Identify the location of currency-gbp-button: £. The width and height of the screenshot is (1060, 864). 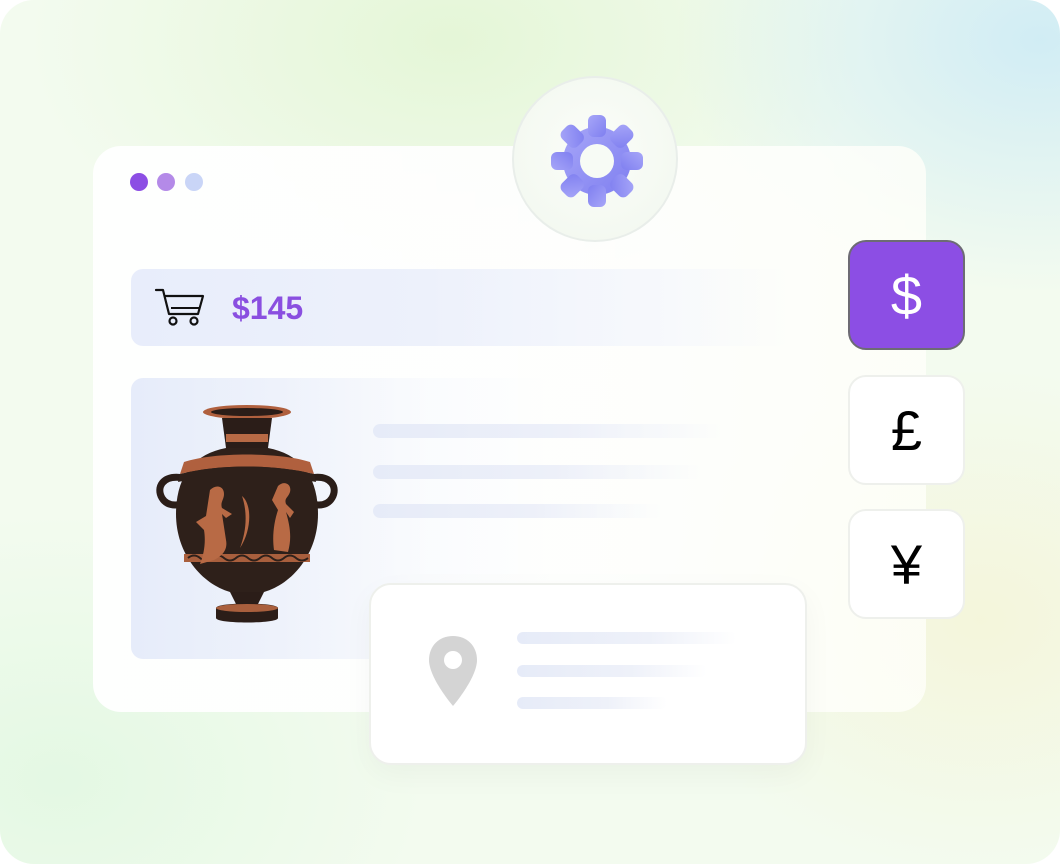
(906, 430).